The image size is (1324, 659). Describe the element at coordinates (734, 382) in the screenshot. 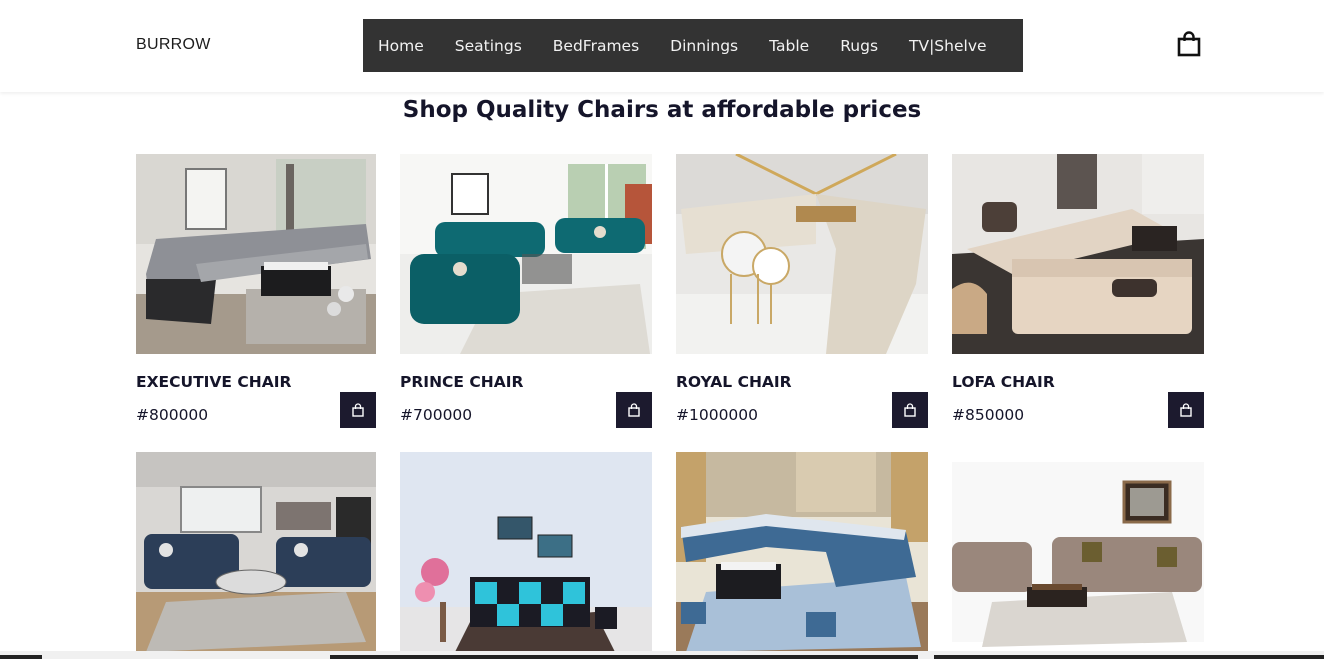

I see `product-name: ROYAL CHAIR` at that location.